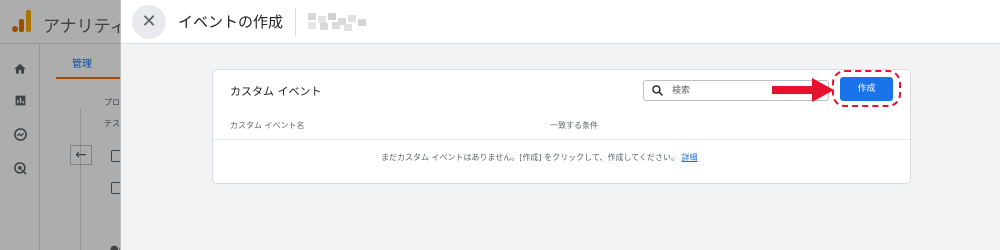  Describe the element at coordinates (231, 22) in the screenshot. I see `dialog-title: イベントの作成` at that location.